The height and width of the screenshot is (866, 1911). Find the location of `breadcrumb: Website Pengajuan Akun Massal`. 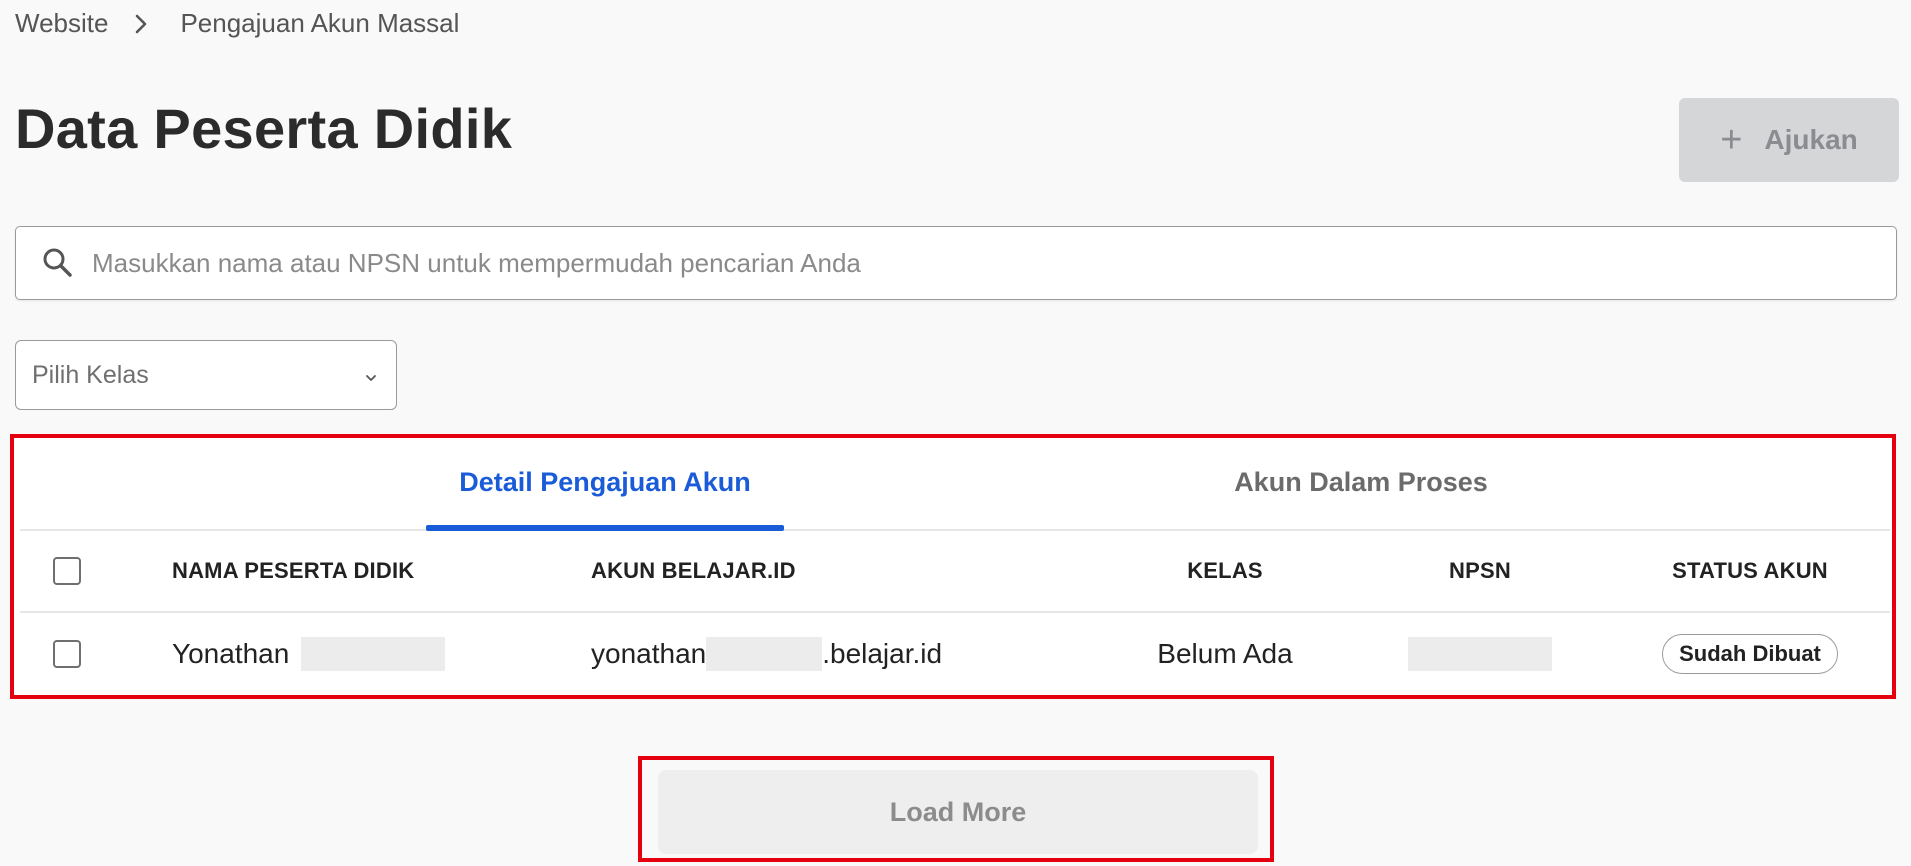

breadcrumb: Website Pengajuan Akun Massal is located at coordinates (237, 23).